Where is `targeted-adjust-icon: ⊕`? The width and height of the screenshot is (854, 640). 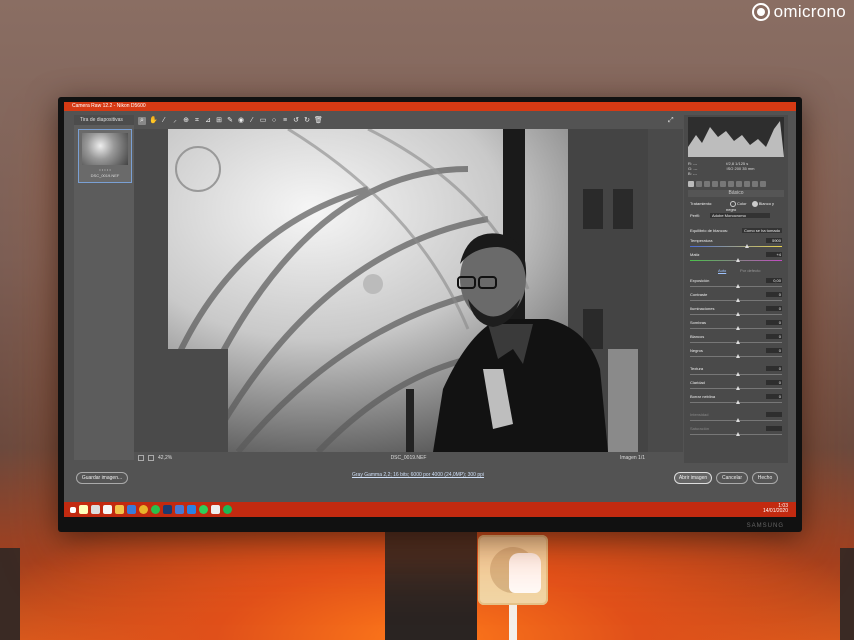
targeted-adjust-icon: ⊕ is located at coordinates (186, 121).